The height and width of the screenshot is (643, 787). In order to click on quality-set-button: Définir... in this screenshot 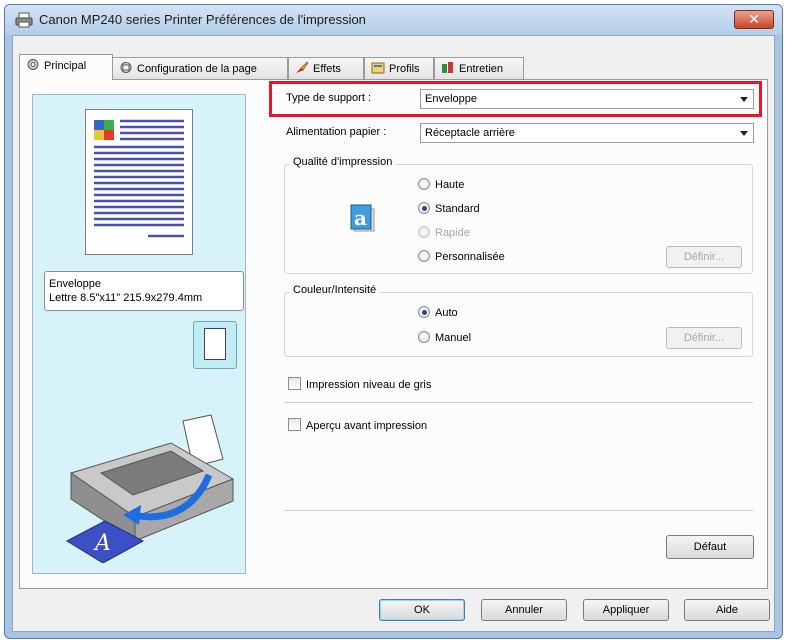, I will do `click(704, 257)`.